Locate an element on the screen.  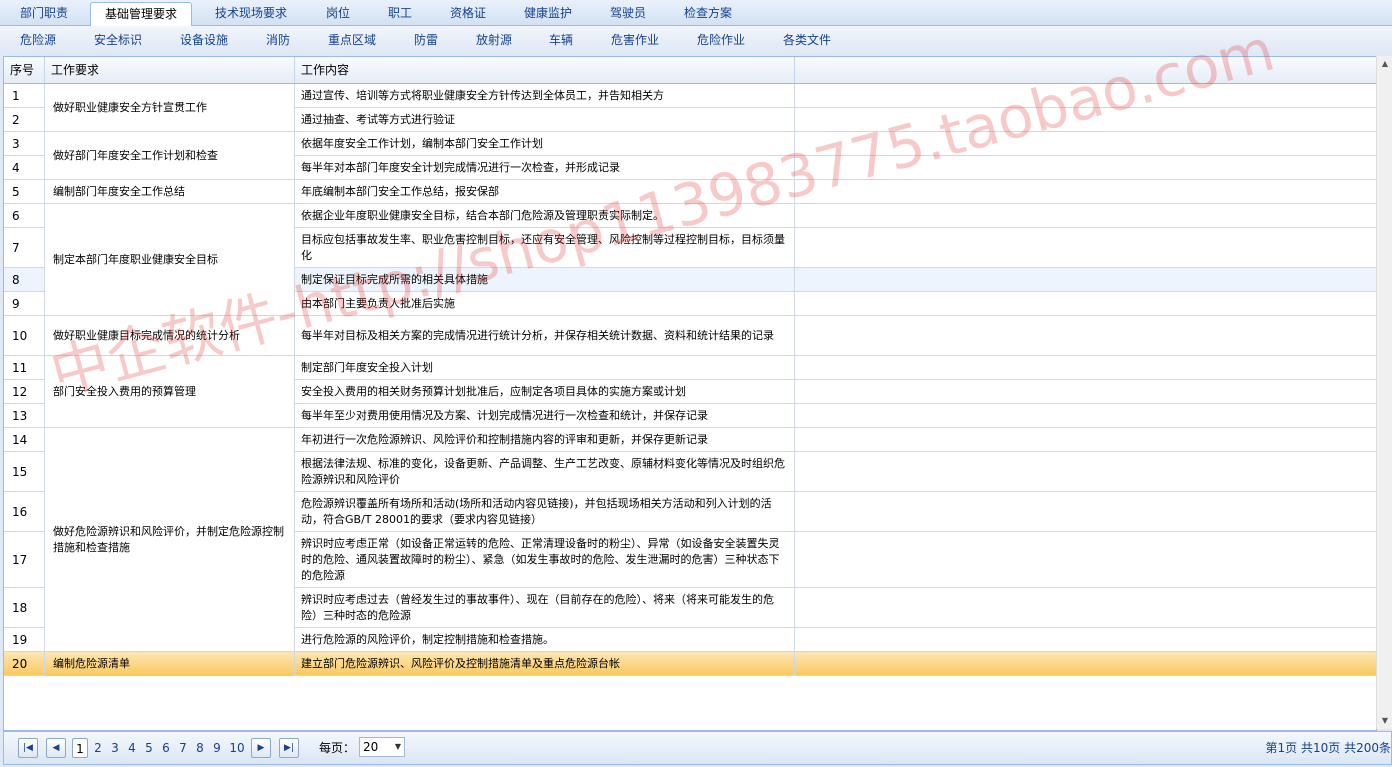
row-content: 年底编制本部门安全工作总结，报安保部 is located at coordinates (545, 192).